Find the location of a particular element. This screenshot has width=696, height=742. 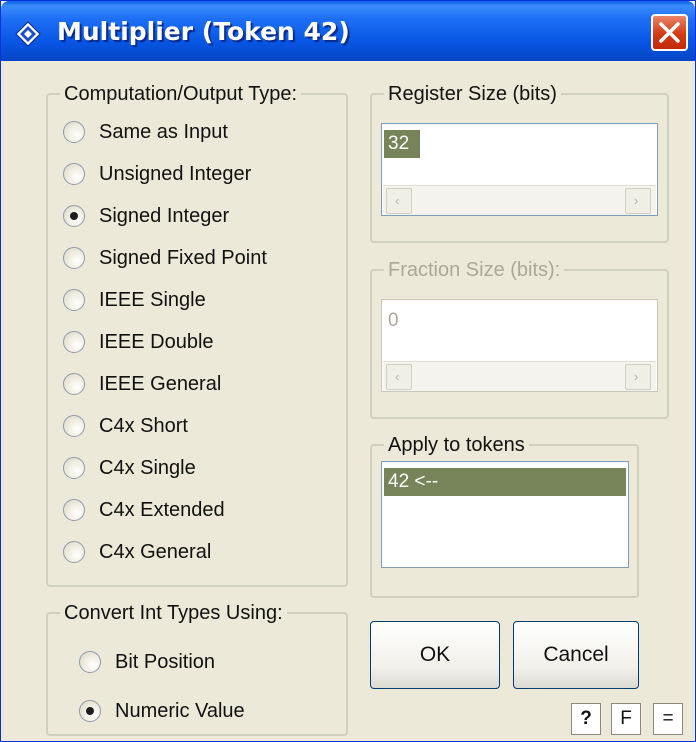

computation-type-radio-label: IEEE Double is located at coordinates (156, 341).